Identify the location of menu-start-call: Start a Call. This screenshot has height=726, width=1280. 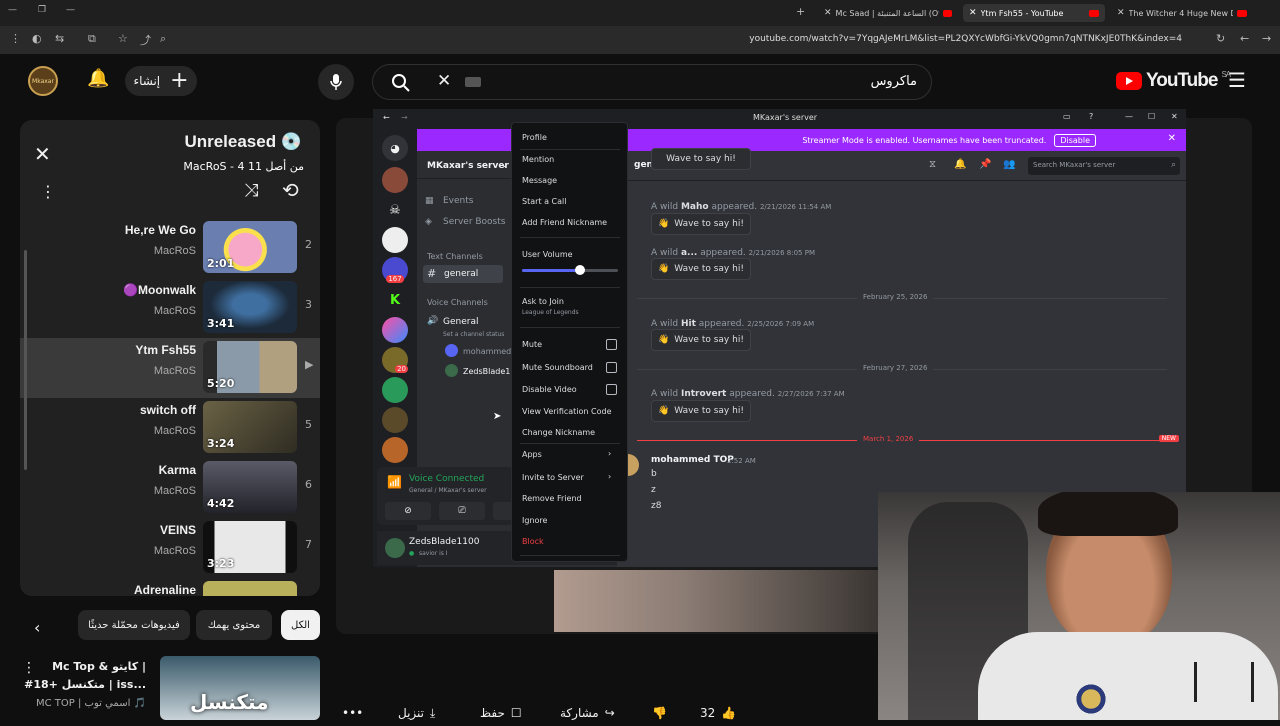
(544, 201).